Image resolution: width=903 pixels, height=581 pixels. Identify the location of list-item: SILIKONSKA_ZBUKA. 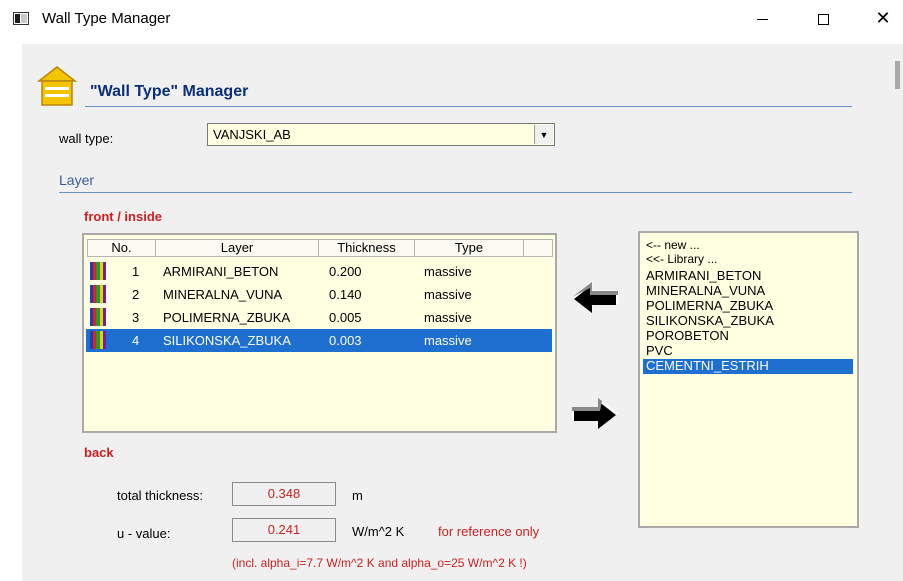
(748, 321).